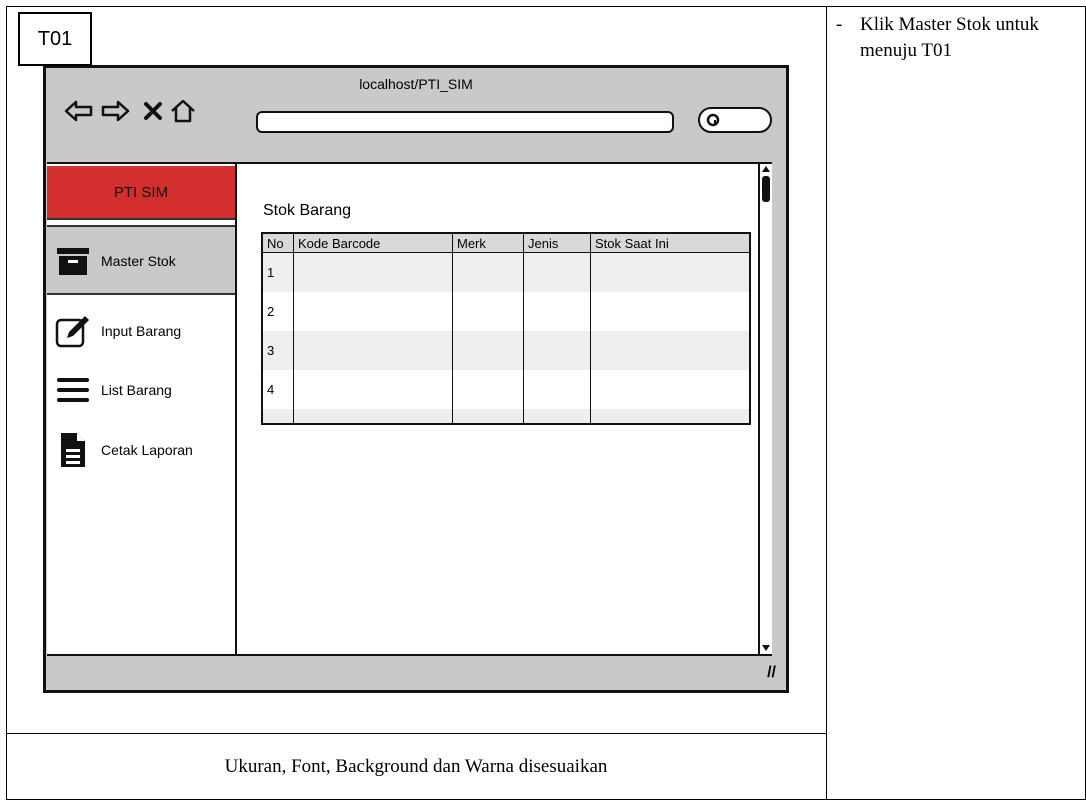 This screenshot has width=1086, height=800. I want to click on note-marker: -, so click(839, 24).